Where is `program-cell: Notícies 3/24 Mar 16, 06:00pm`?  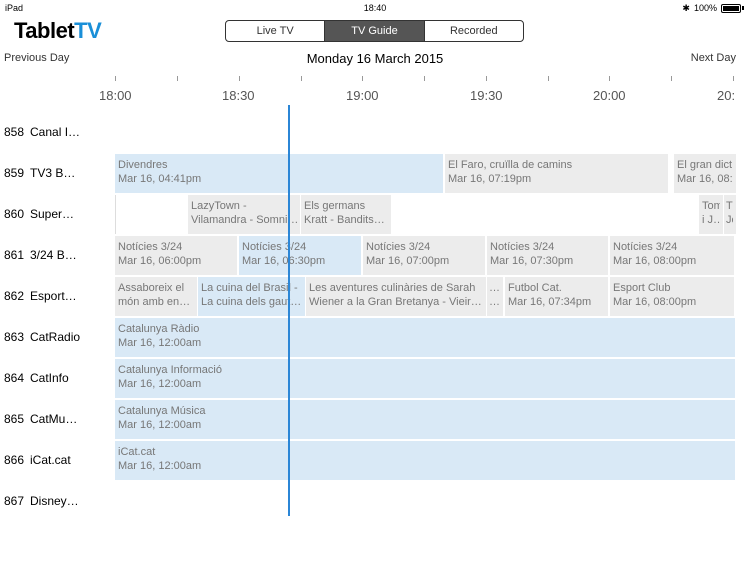
program-cell: Notícies 3/24 Mar 16, 06:00pm is located at coordinates (176, 255).